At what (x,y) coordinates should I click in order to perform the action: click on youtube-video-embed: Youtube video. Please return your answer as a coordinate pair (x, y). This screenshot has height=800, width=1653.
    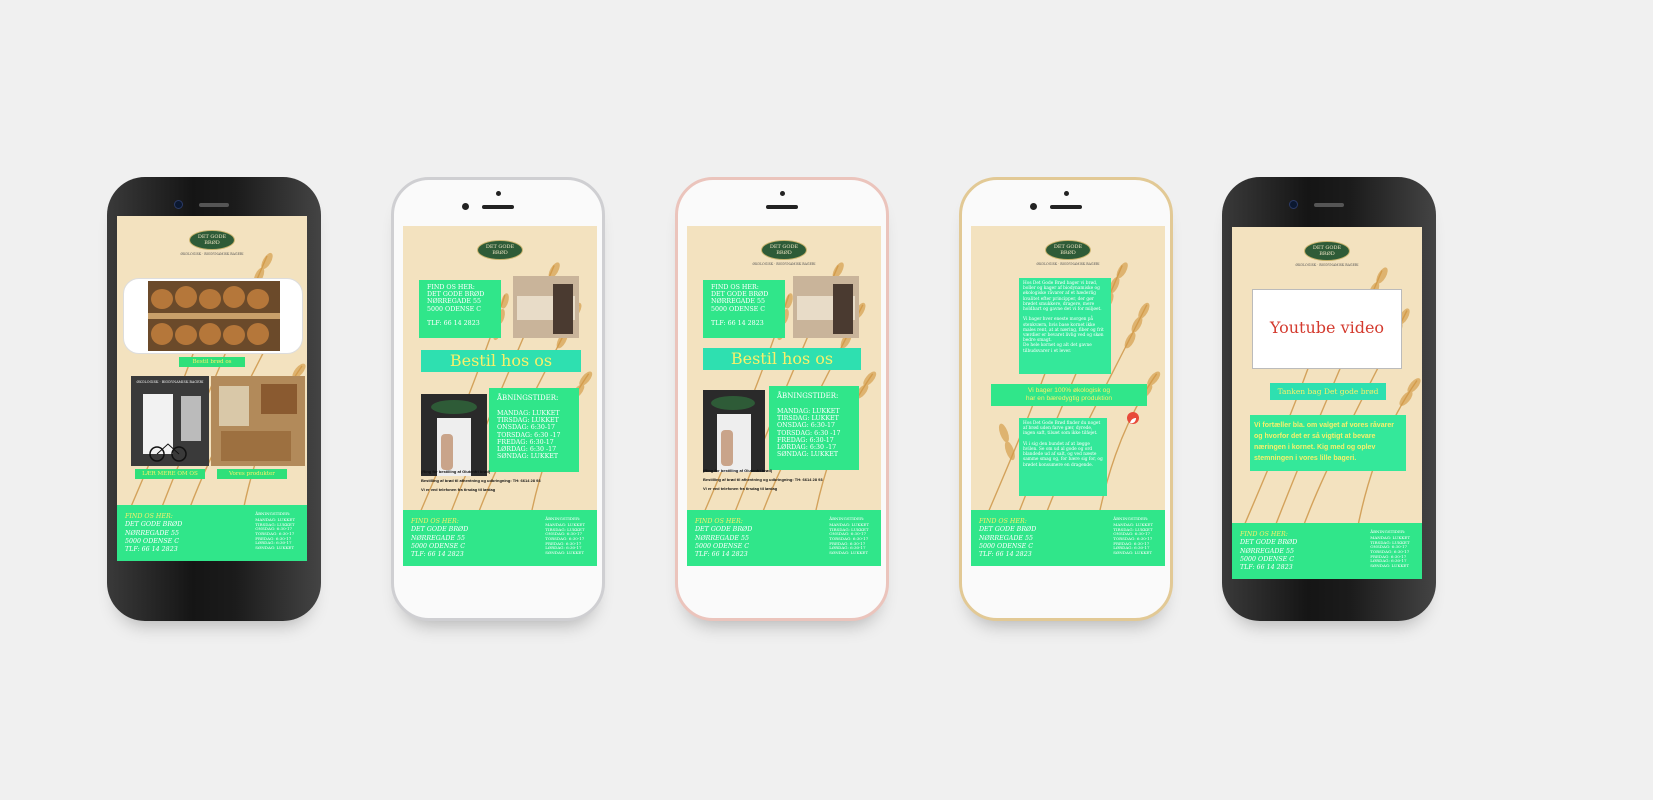
    Looking at the image, I should click on (1327, 329).